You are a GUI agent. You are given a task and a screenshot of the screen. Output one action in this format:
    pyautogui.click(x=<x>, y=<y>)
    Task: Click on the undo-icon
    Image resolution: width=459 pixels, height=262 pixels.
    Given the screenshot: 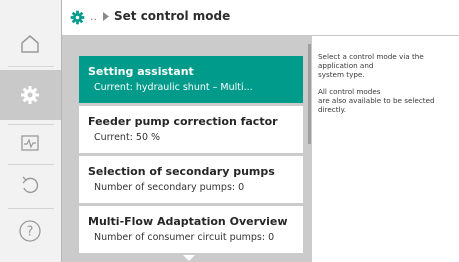 What is the action you would take?
    pyautogui.click(x=30, y=185)
    